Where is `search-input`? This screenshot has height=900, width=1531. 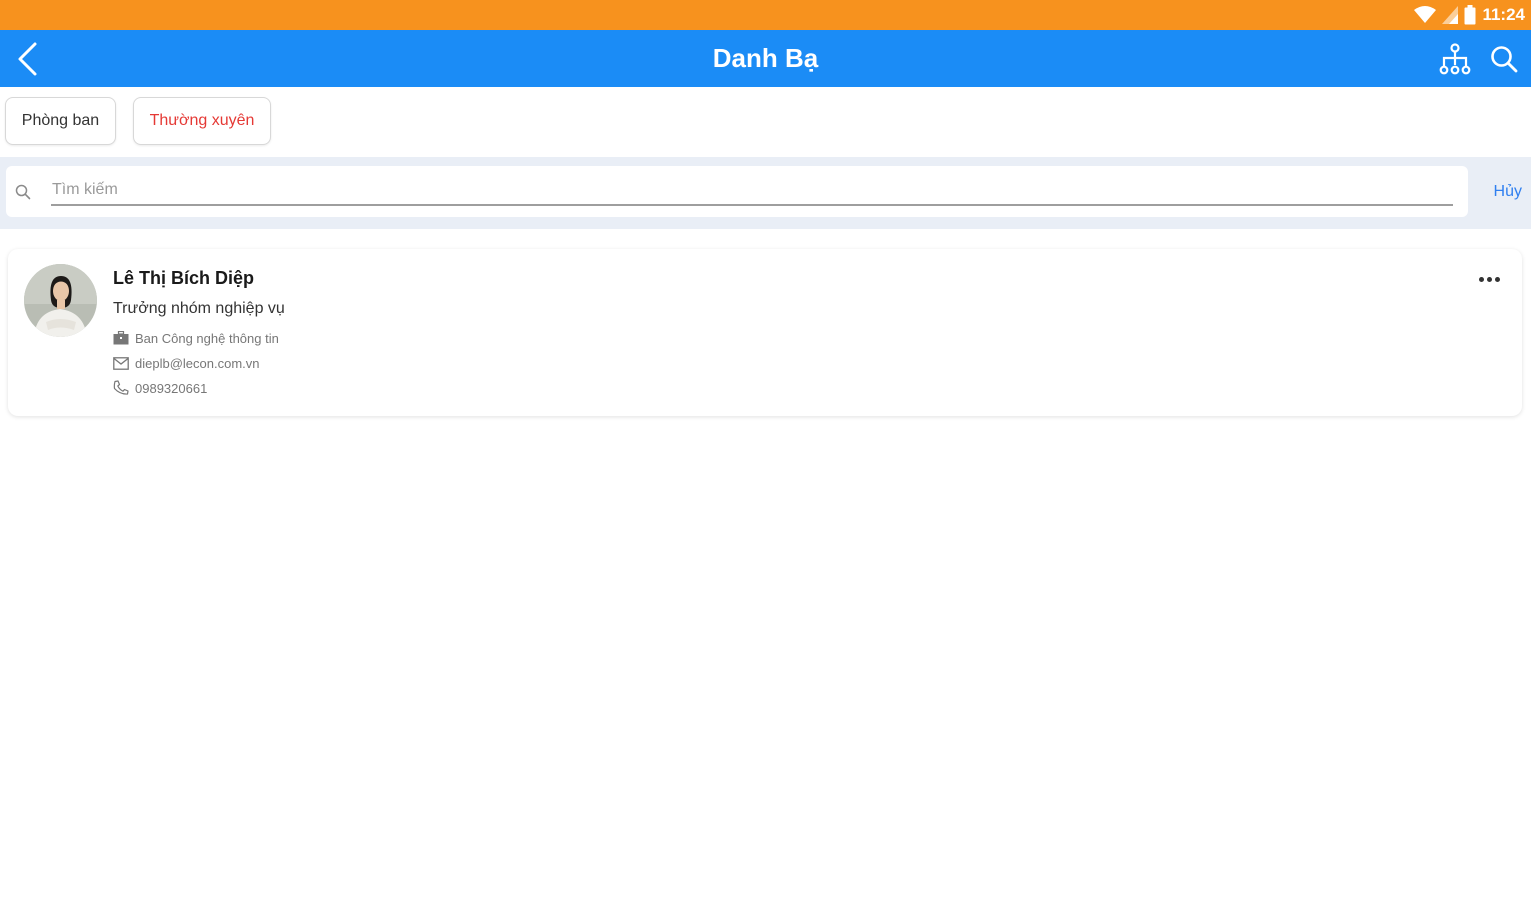 search-input is located at coordinates (752, 191).